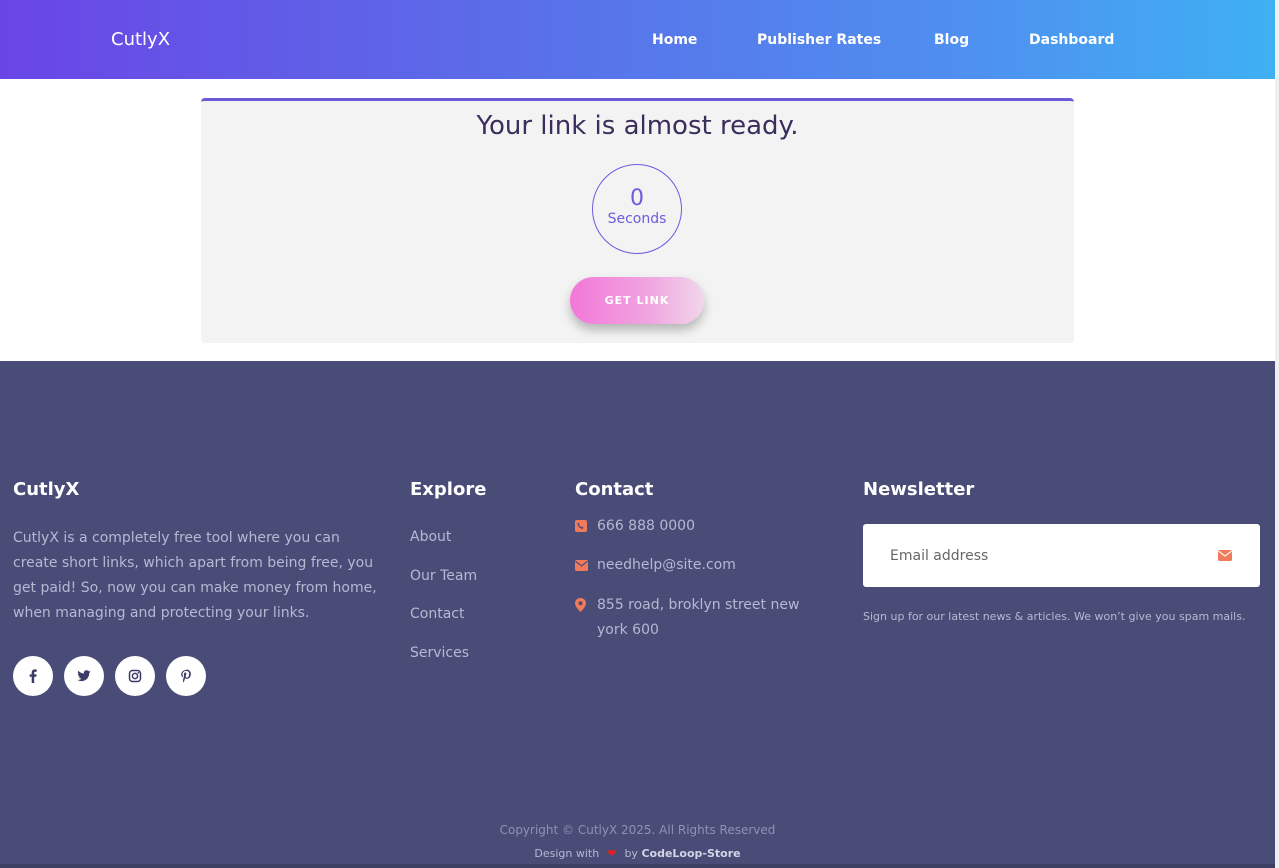 This screenshot has height=868, width=1279. Describe the element at coordinates (674, 40) in the screenshot. I see `nav-home: Home` at that location.